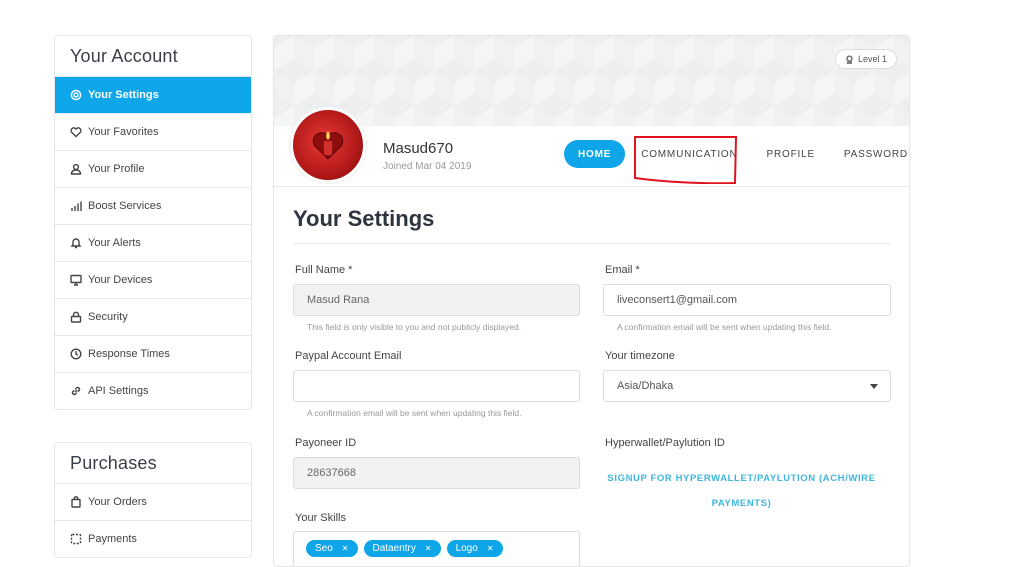 The image size is (1018, 567). I want to click on sidebar-item-api-settings: API Settings, so click(153, 391).